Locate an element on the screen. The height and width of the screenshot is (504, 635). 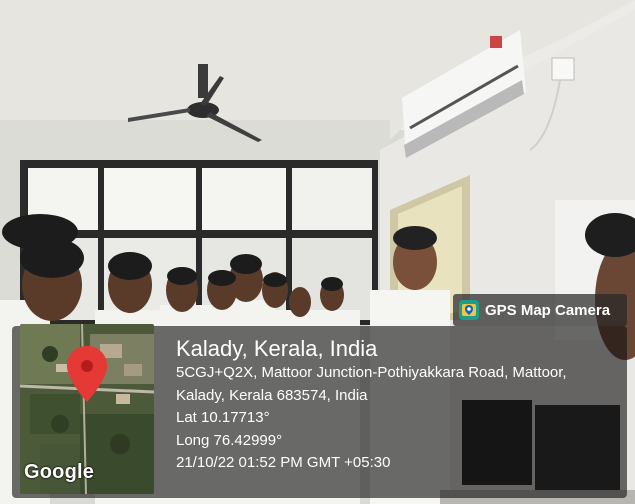
app-badge: GPS Map Camera is located at coordinates (540, 310).